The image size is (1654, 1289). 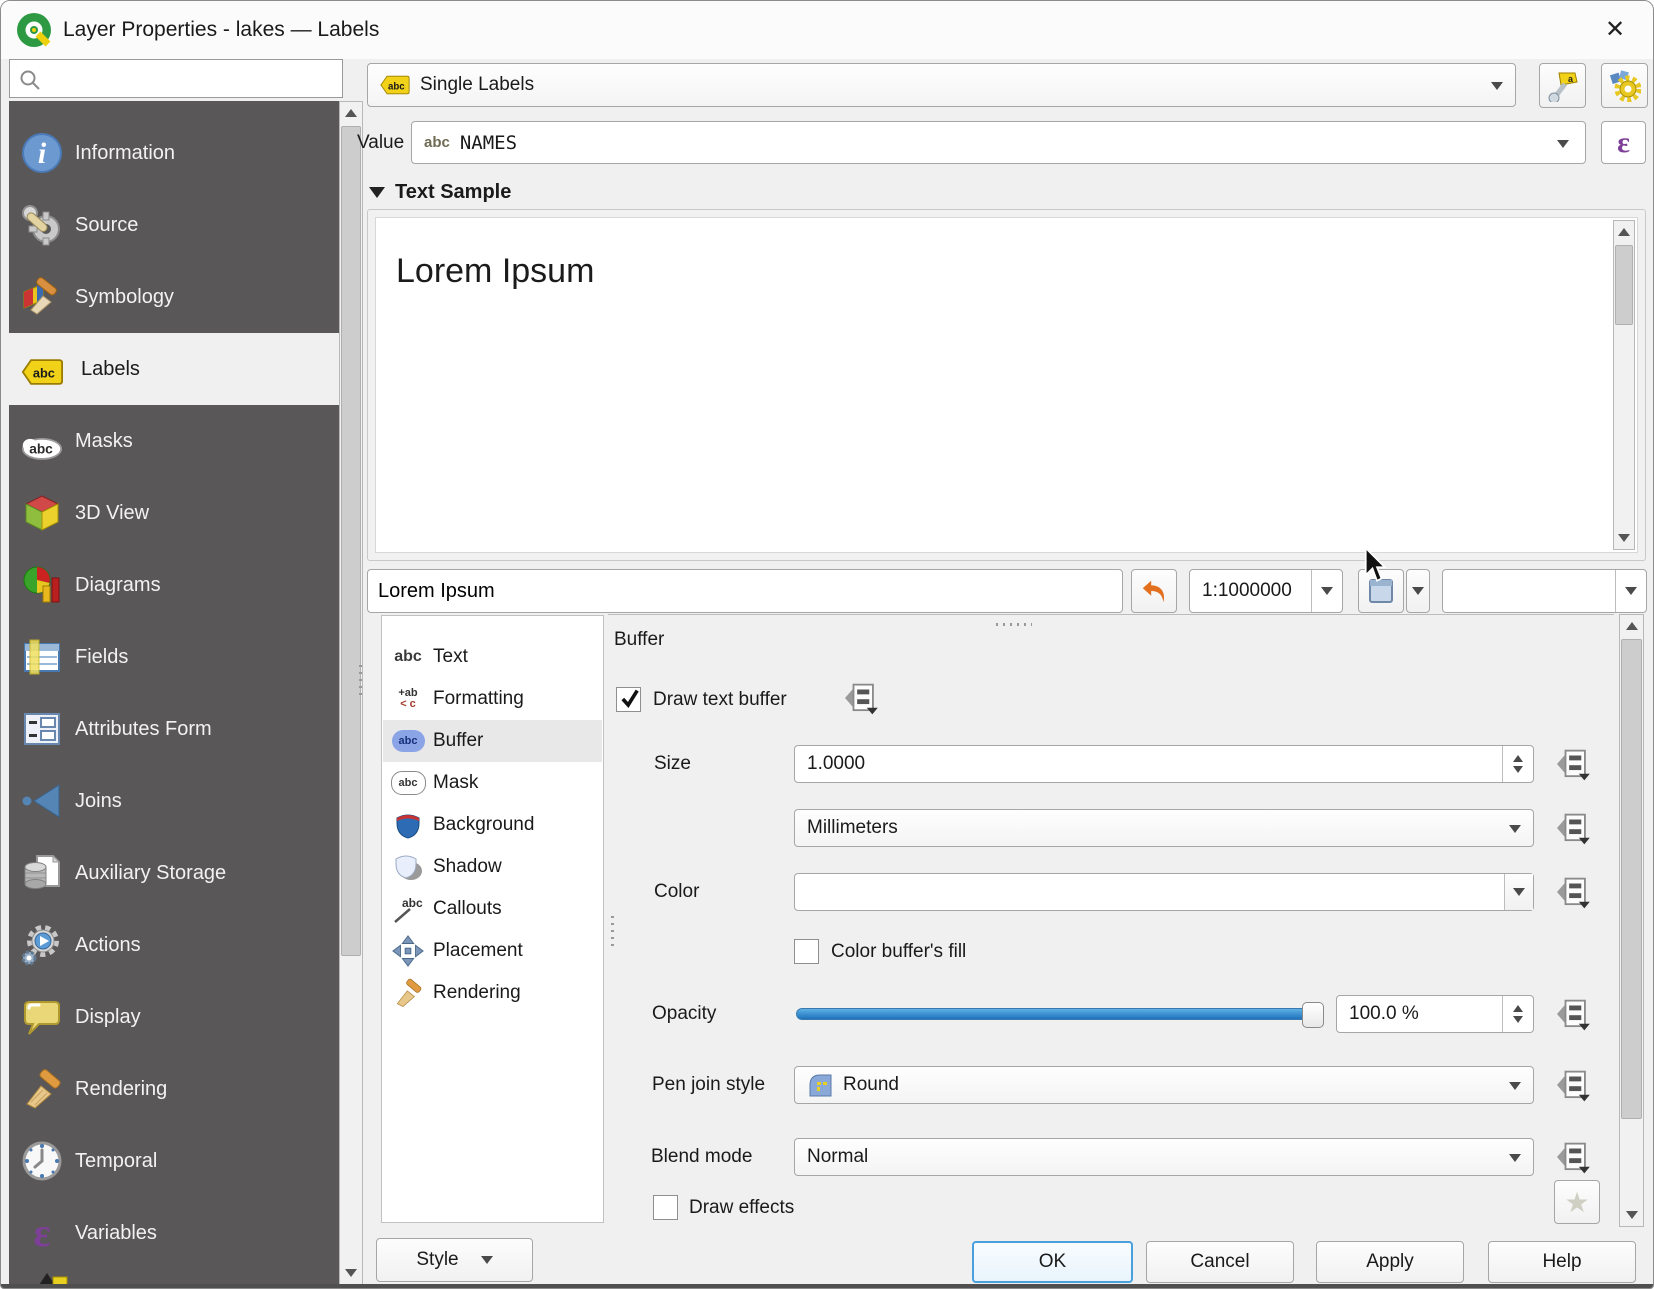 What do you see at coordinates (1631, 879) in the screenshot?
I see `panel-scrollbar-thumb` at bounding box center [1631, 879].